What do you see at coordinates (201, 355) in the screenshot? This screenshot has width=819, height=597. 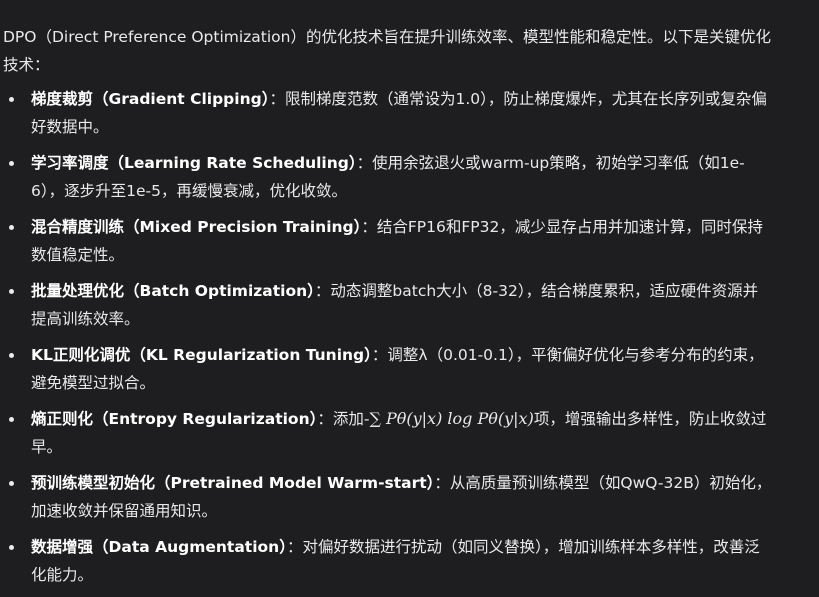 I see `item-term: KL正则化调优（KL Regularization Tuning）` at bounding box center [201, 355].